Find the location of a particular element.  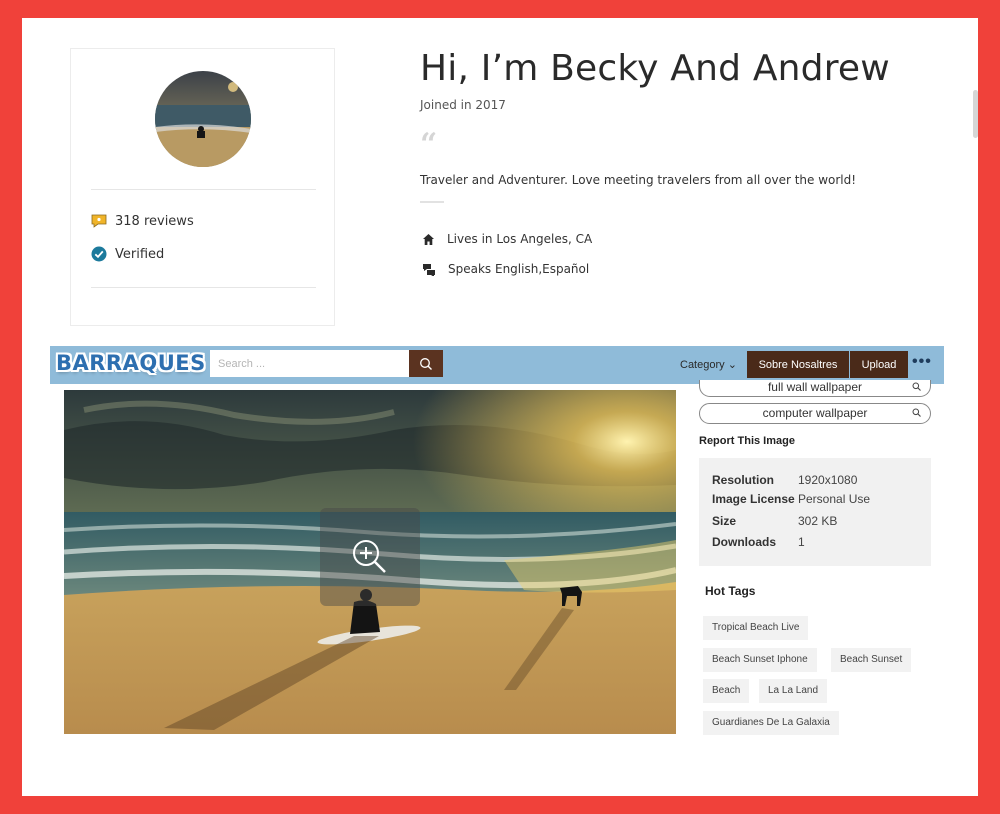

related-tag-pill: full wall wallpaper is located at coordinates (815, 388).